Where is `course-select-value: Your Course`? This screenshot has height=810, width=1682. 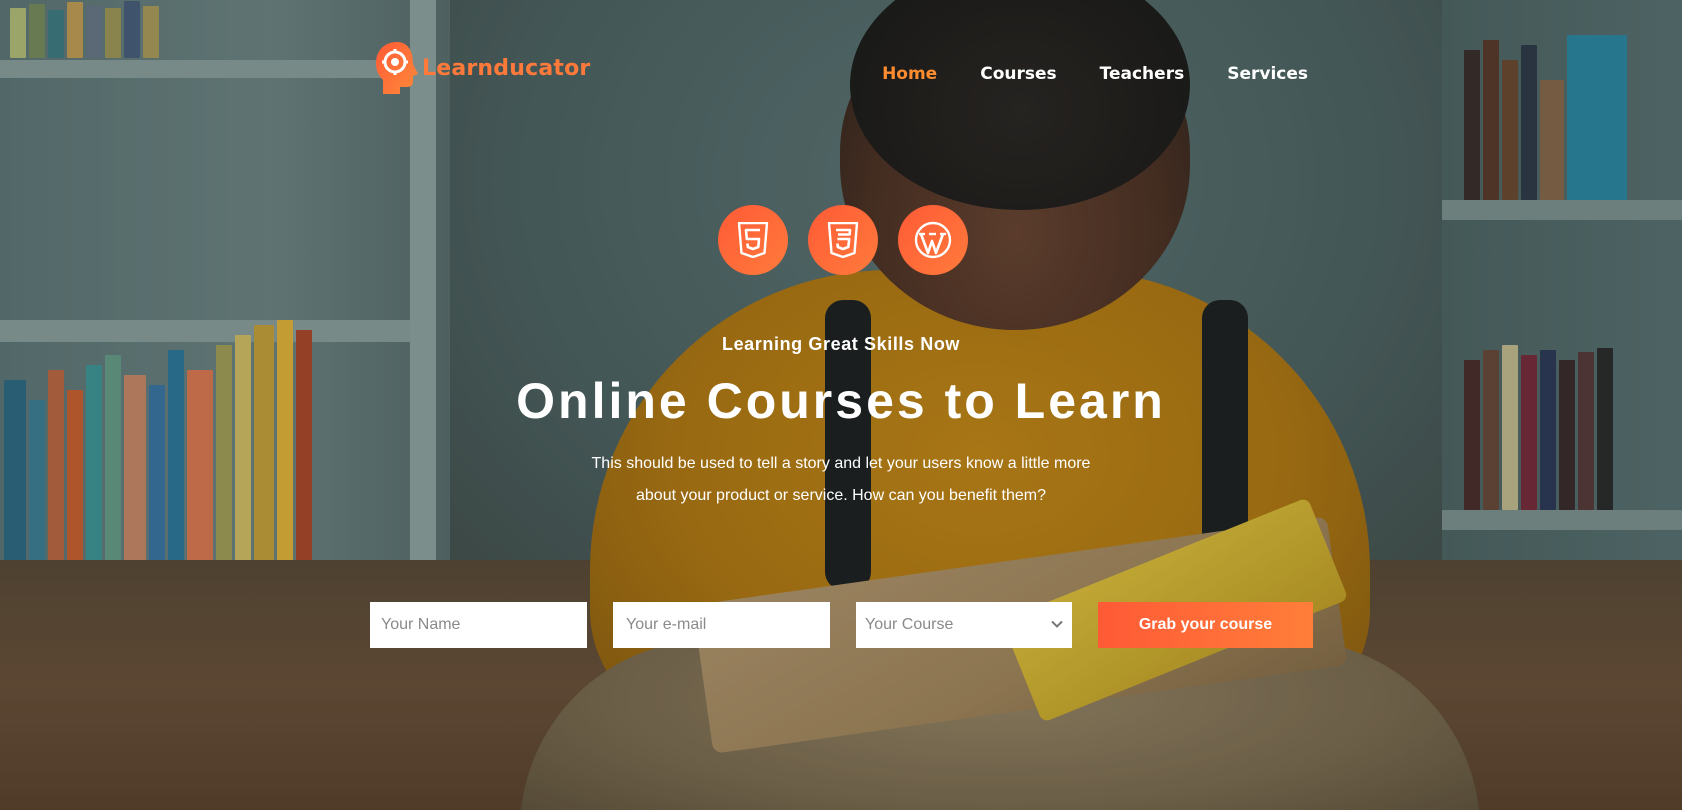
course-select-value: Your Course is located at coordinates (909, 624).